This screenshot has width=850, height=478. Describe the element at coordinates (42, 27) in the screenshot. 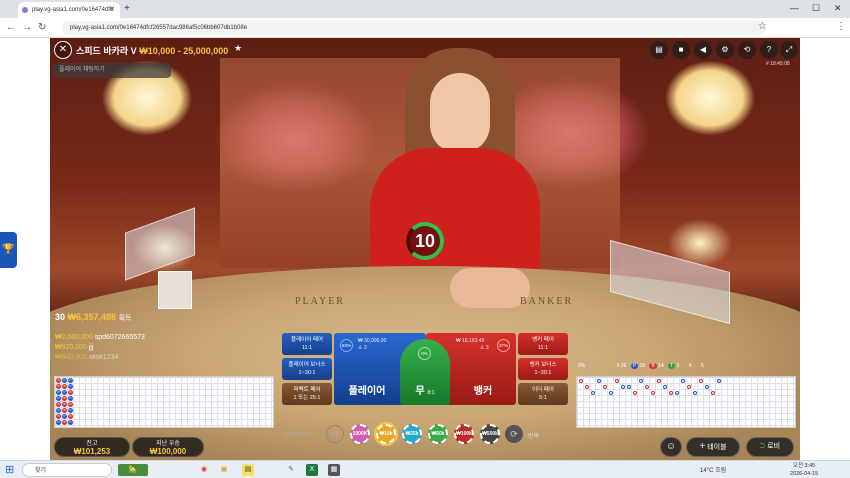

I see `reload-button: ↻` at that location.